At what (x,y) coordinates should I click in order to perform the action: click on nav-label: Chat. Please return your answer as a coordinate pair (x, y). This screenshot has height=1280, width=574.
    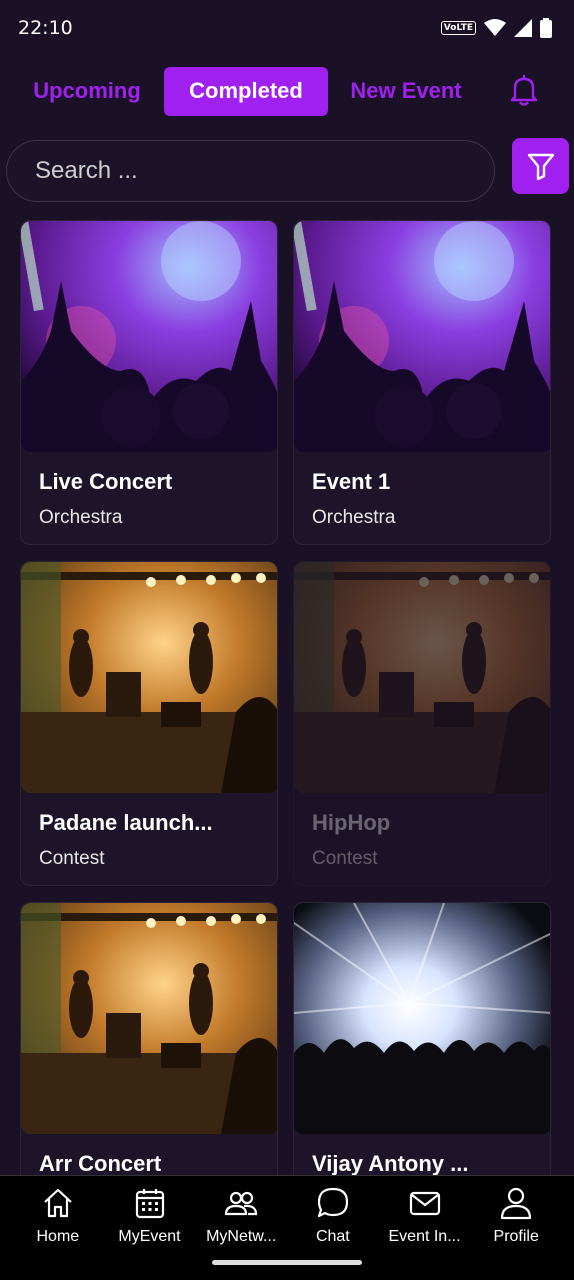
    Looking at the image, I should click on (332, 1236).